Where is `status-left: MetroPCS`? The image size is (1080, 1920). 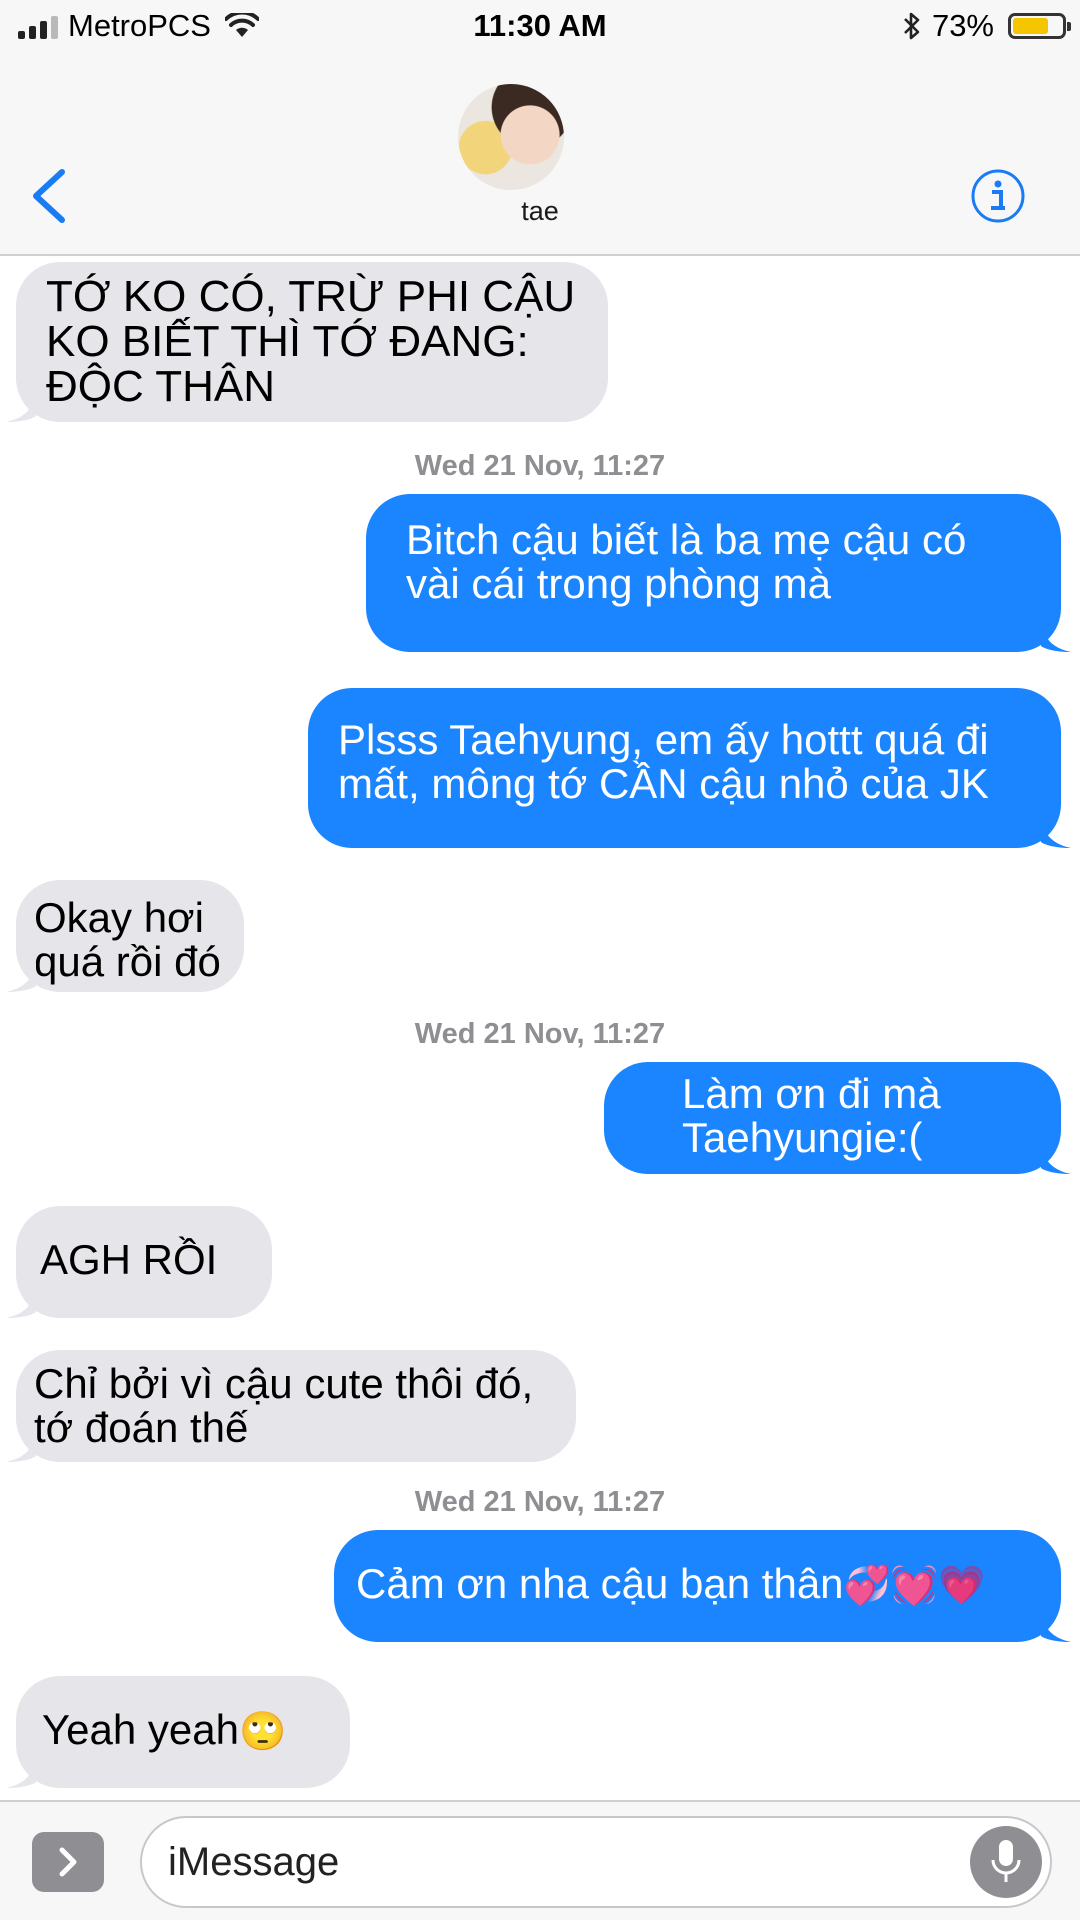 status-left: MetroPCS is located at coordinates (138, 26).